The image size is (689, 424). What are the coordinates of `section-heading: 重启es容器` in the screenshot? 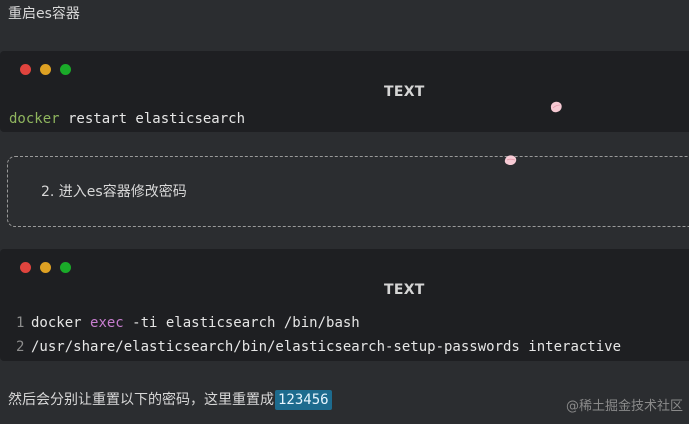 It's located at (44, 14).